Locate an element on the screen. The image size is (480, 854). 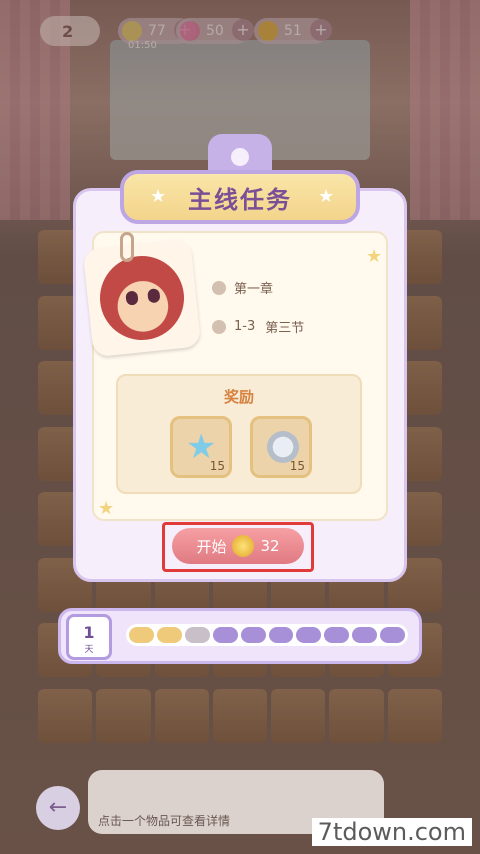
reward-item-star: ★ 15 is located at coordinates (201, 447).